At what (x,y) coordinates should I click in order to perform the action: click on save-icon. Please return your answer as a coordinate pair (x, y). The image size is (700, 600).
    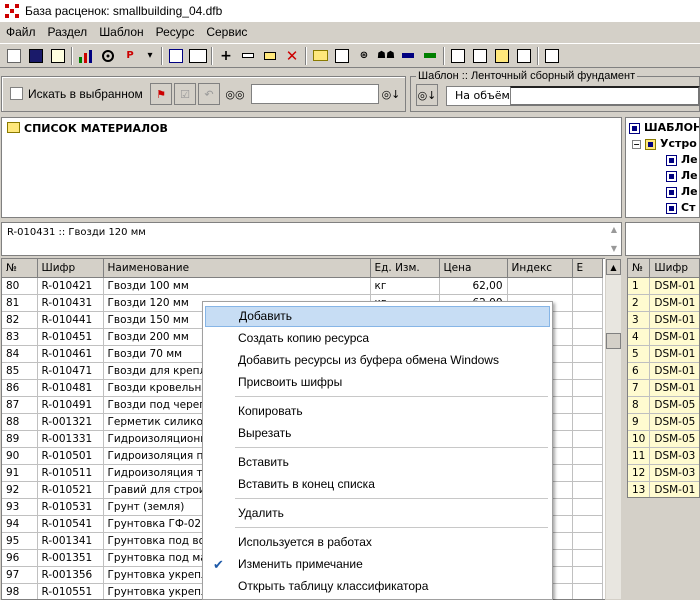
    Looking at the image, I should click on (36, 56).